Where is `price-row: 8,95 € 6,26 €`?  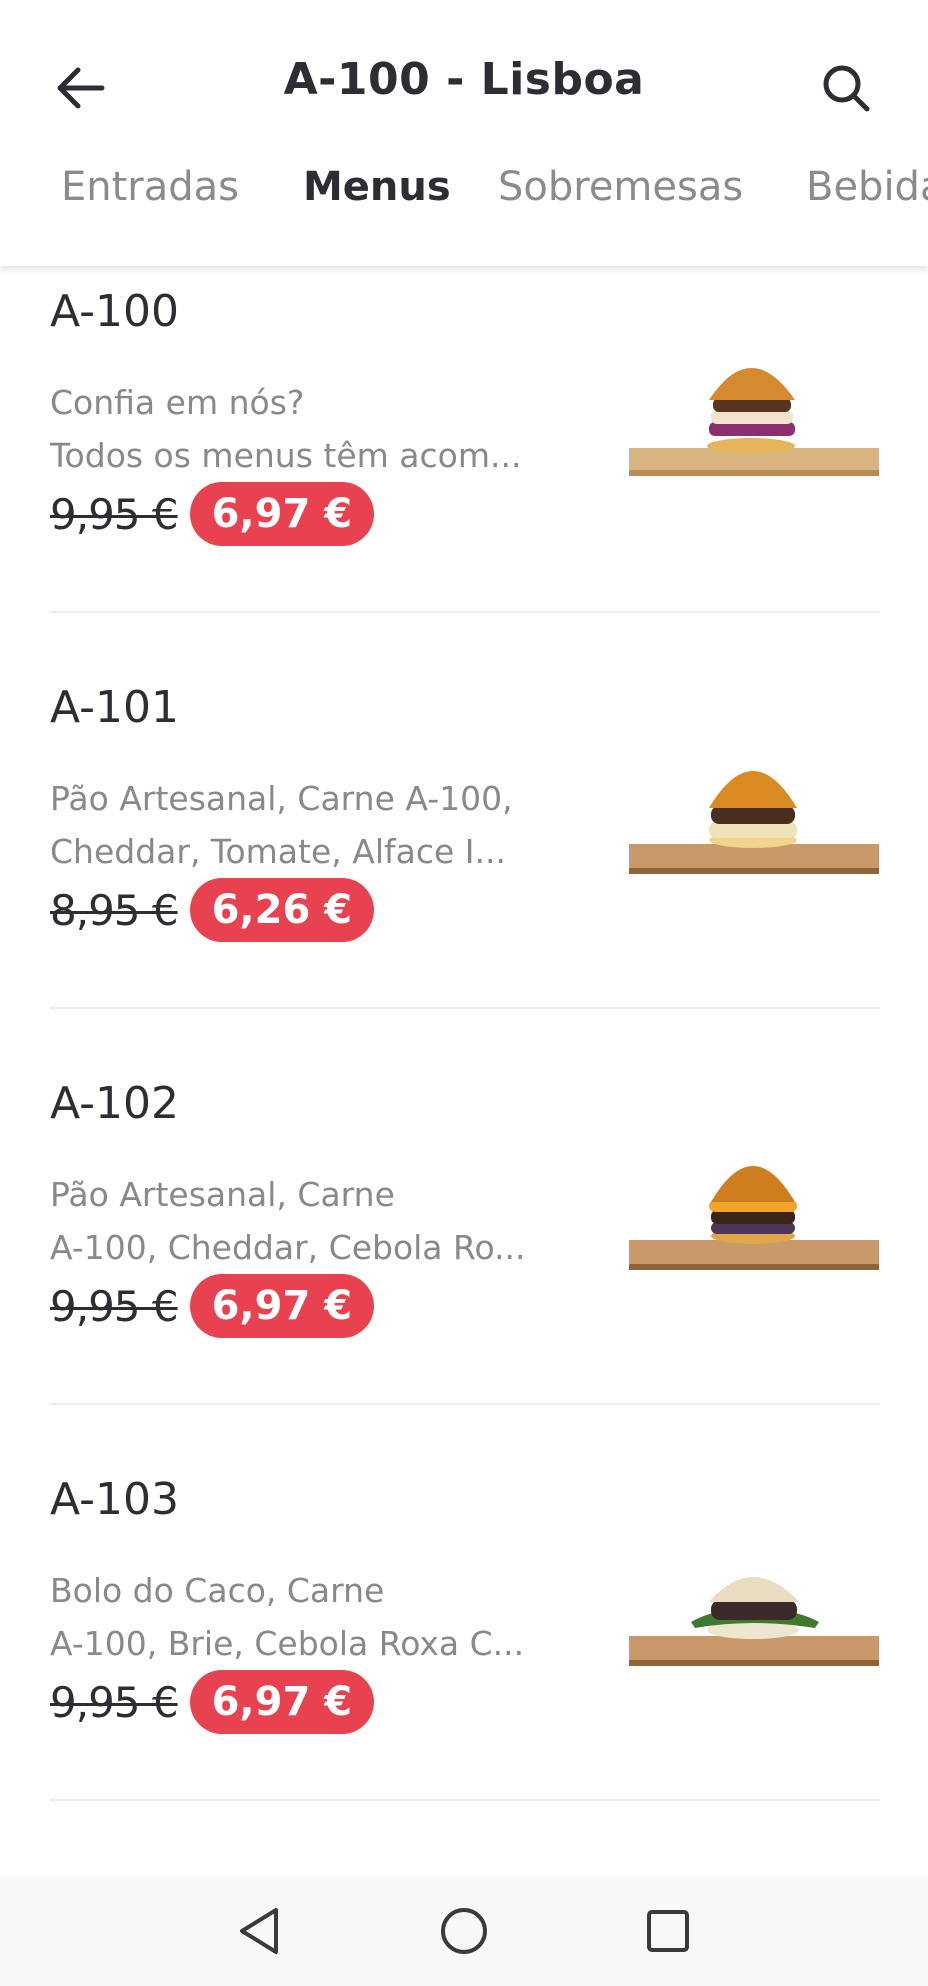 price-row: 8,95 € 6,26 € is located at coordinates (212, 910).